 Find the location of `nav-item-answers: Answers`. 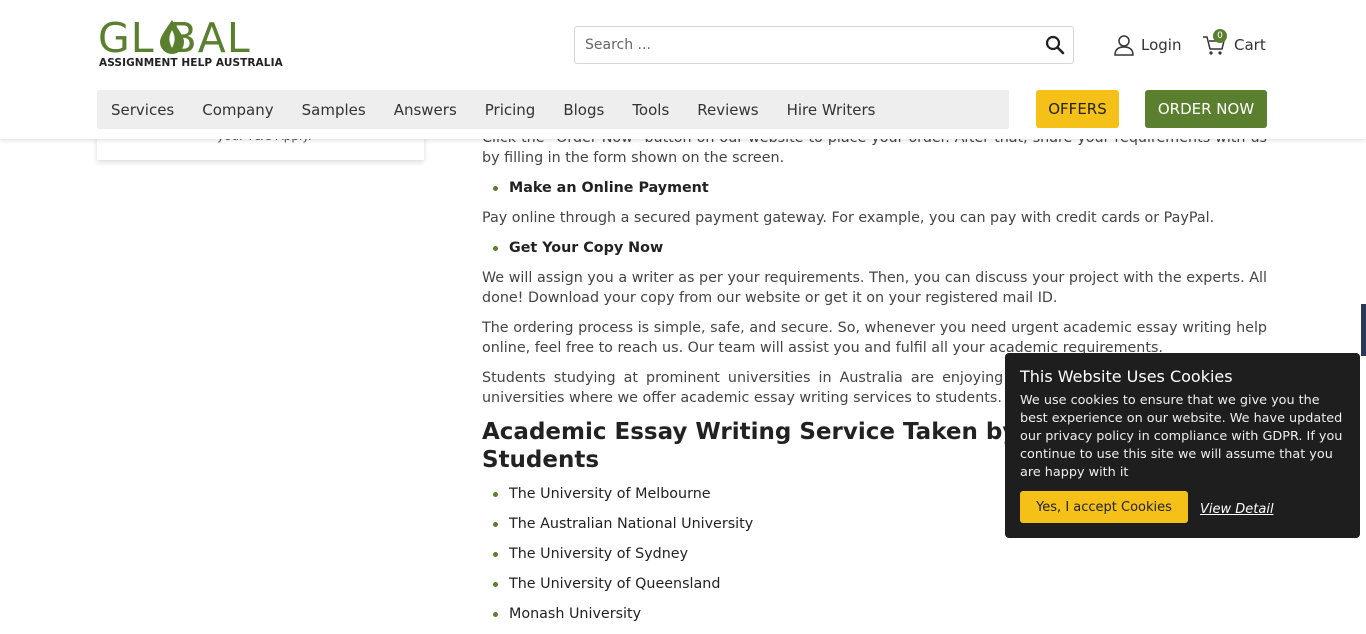

nav-item-answers: Answers is located at coordinates (425, 110).